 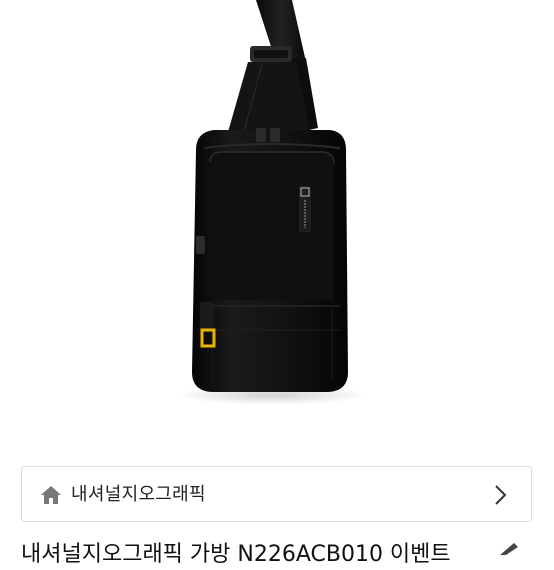 I want to click on edit-icon, so click(x=507, y=548).